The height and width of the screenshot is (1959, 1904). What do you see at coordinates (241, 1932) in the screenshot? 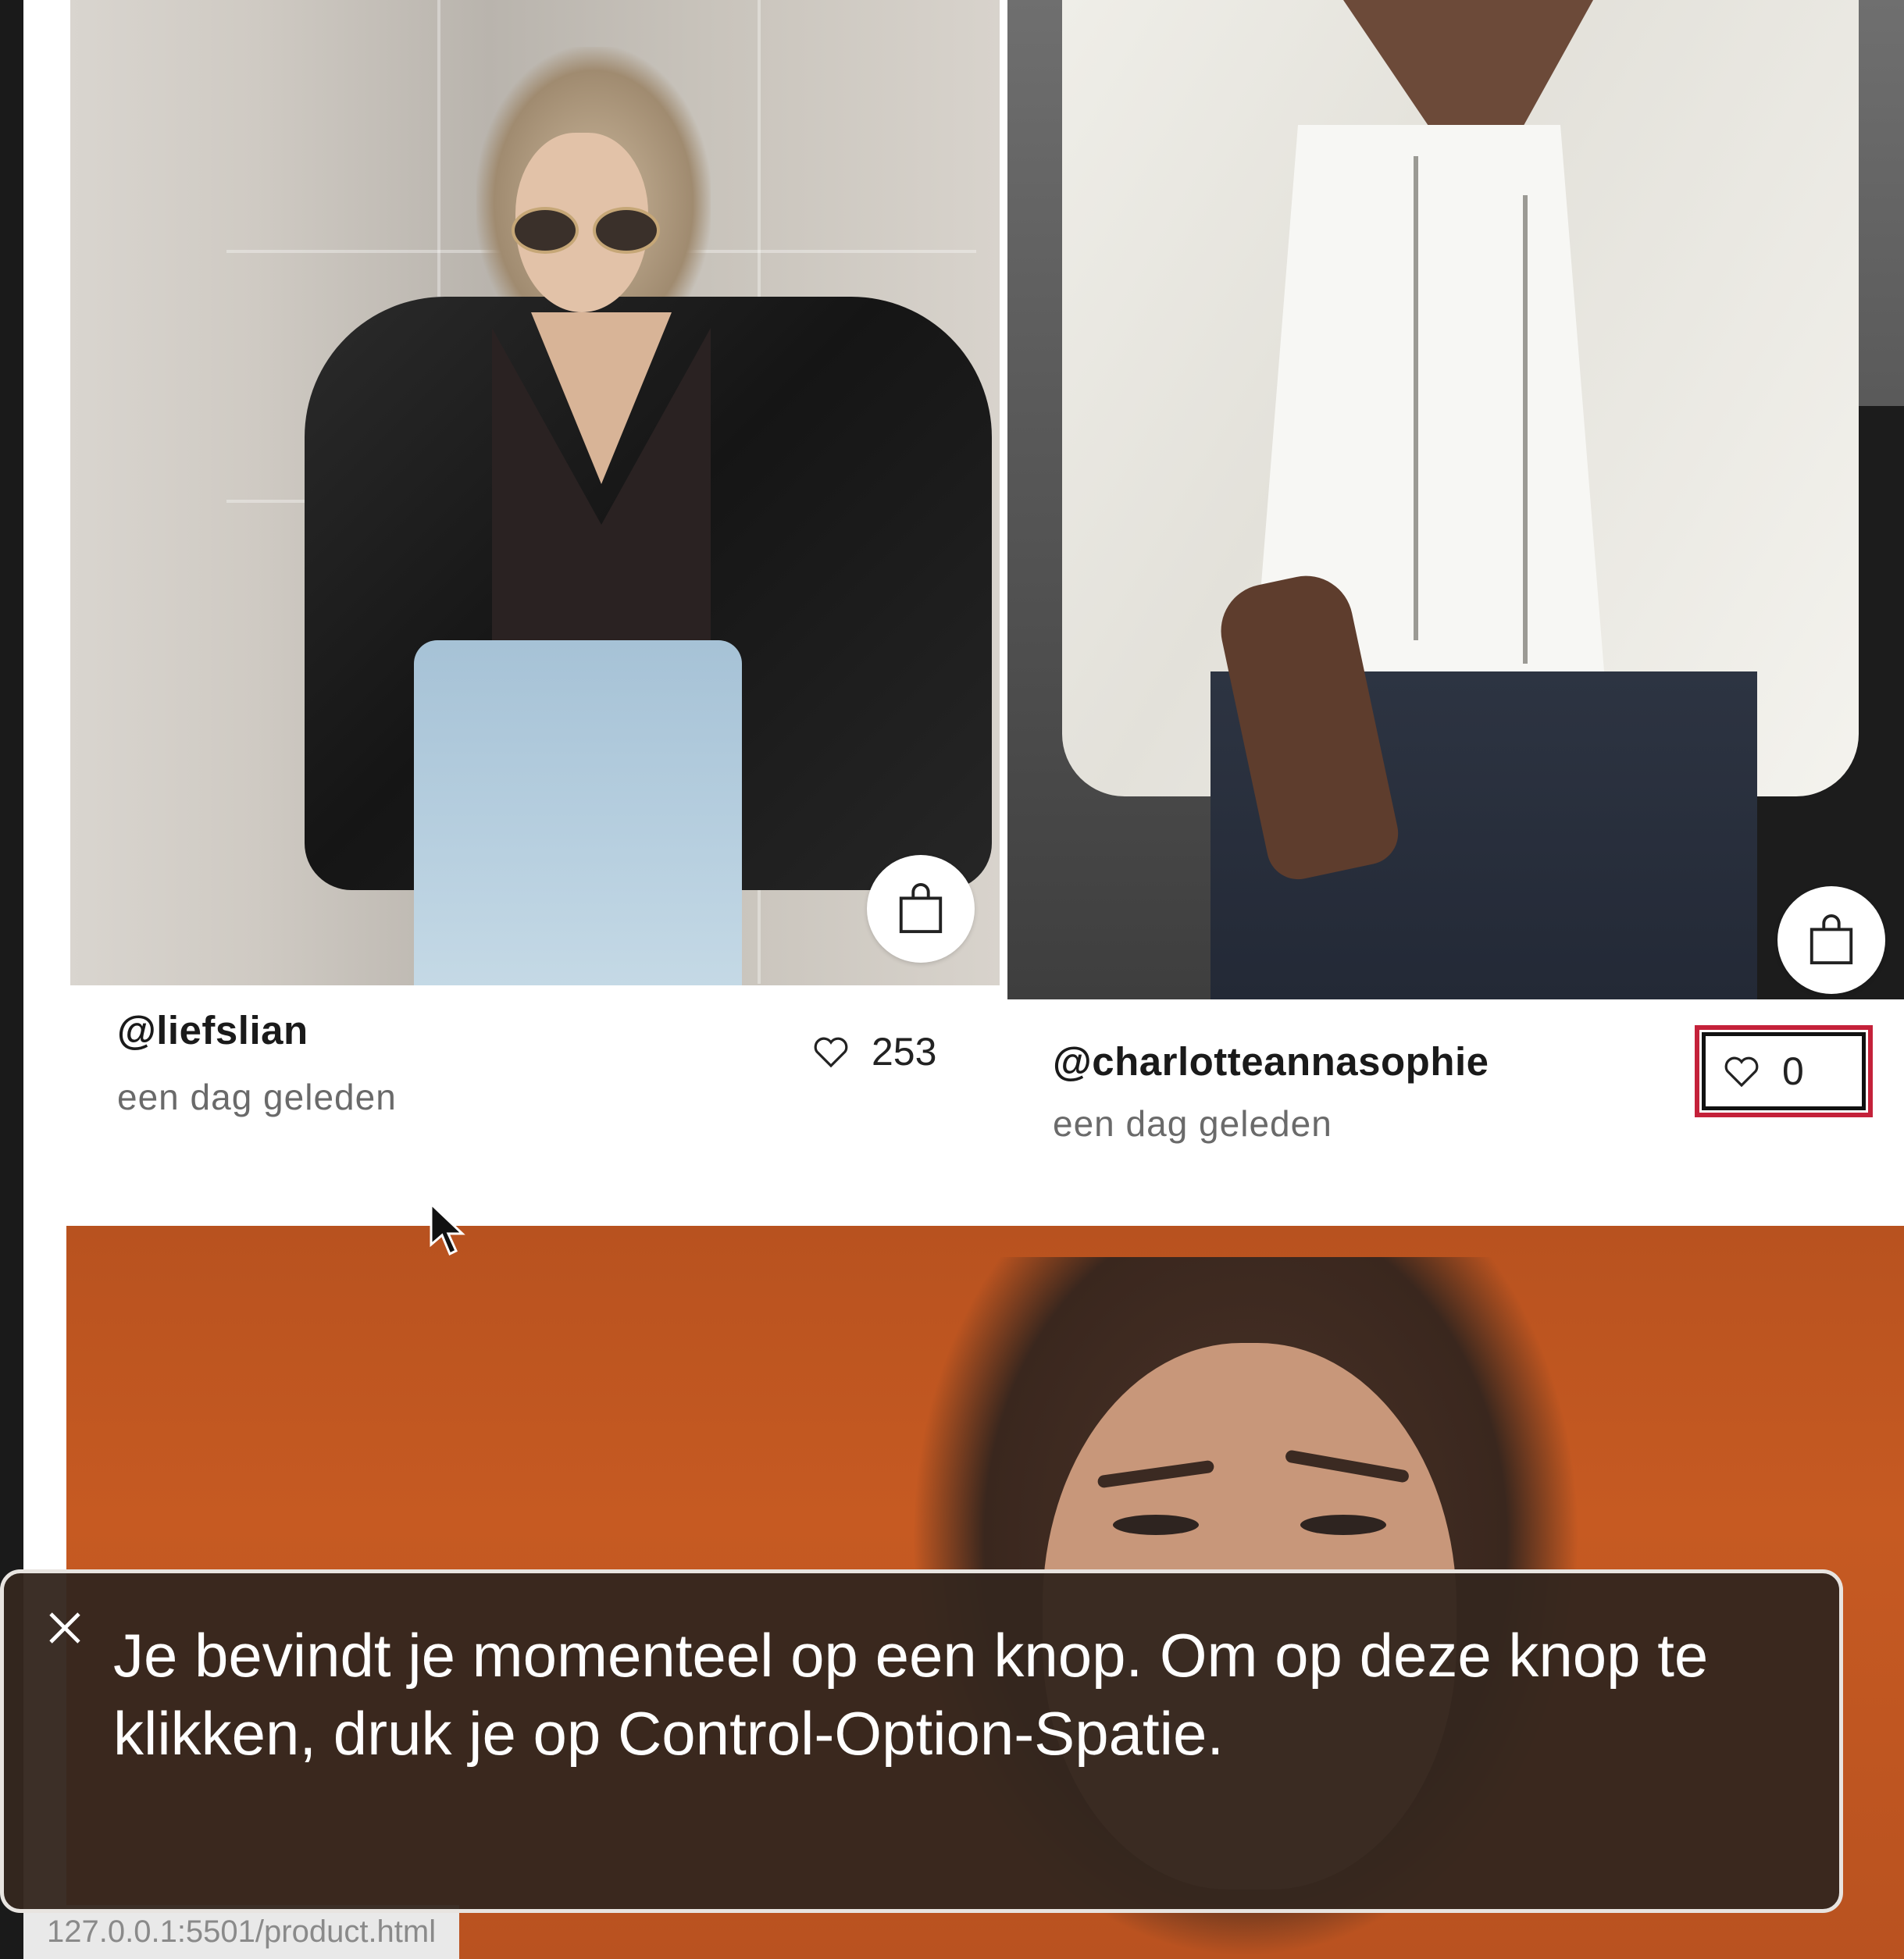
I see `status-bar-url: 127.0.0.1:5501/product.html` at bounding box center [241, 1932].